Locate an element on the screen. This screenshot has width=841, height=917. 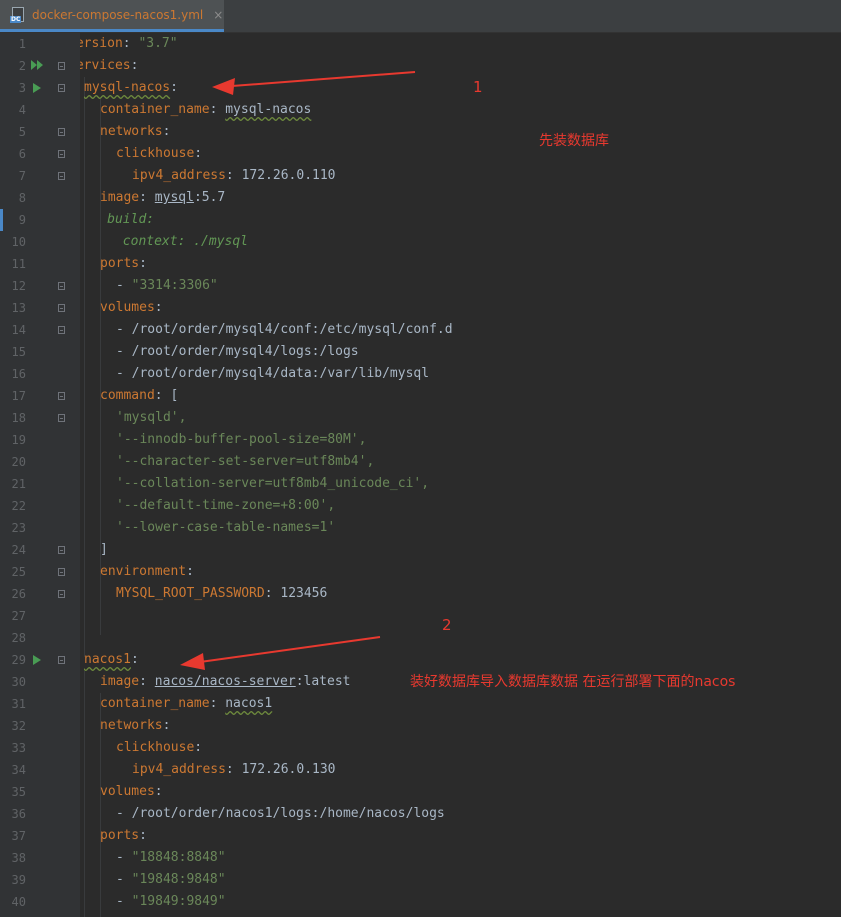
arrow-2-line is located at coordinates (290, 649).